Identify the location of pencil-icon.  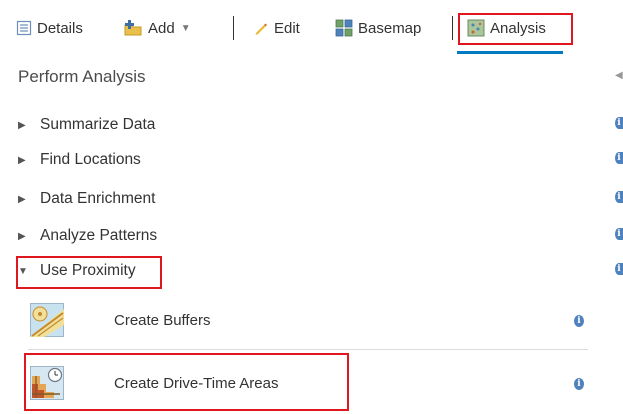
(261, 28).